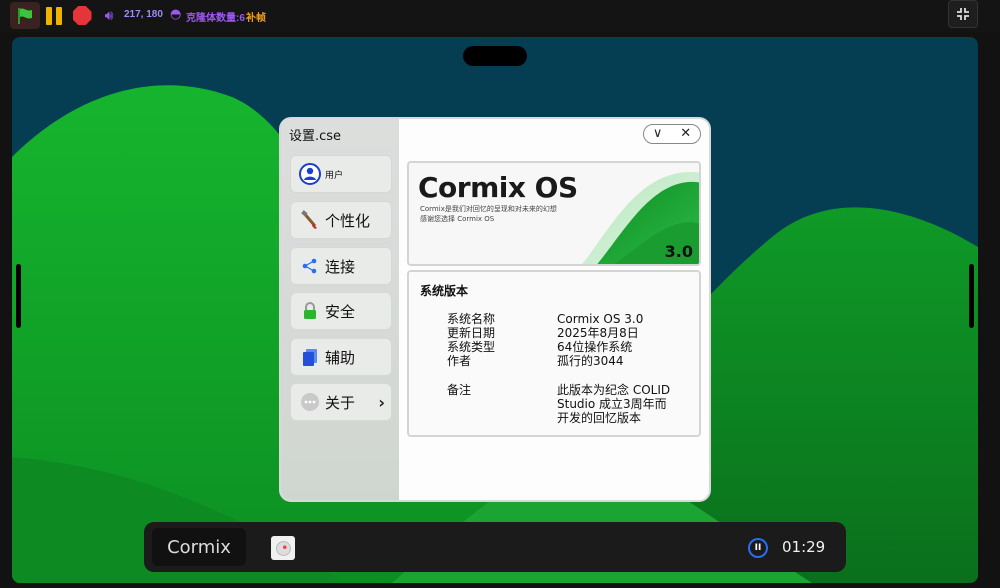 This screenshot has height=588, width=1000. I want to click on chevron-right-icon: ›, so click(381, 402).